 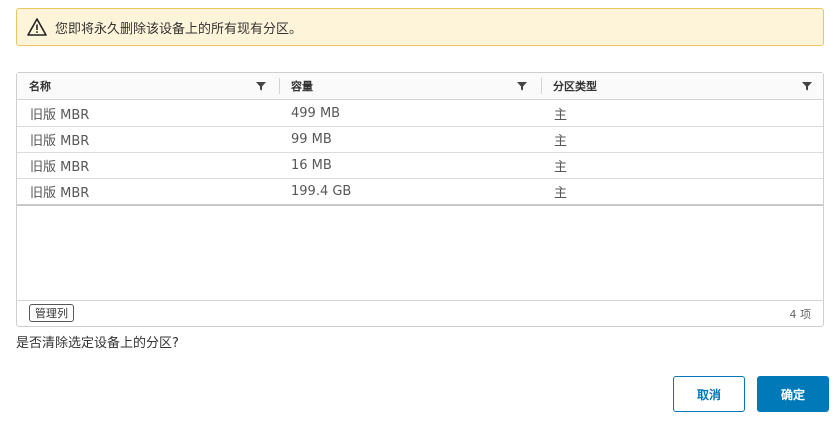 What do you see at coordinates (800, 314) in the screenshot?
I see `item-count: 4 项` at bounding box center [800, 314].